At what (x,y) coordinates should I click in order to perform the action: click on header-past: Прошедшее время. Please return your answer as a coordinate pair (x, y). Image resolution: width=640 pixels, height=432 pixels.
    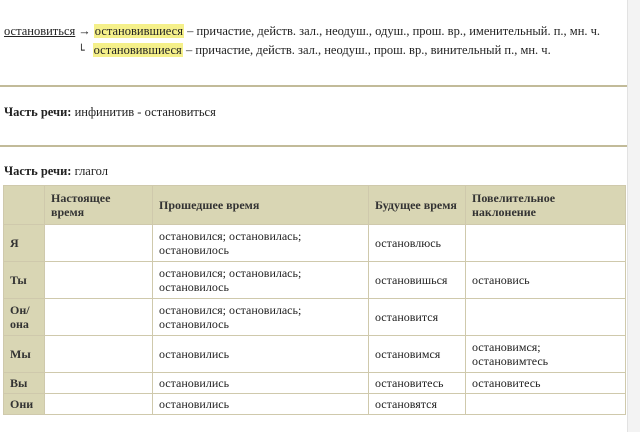
    Looking at the image, I should click on (260, 205).